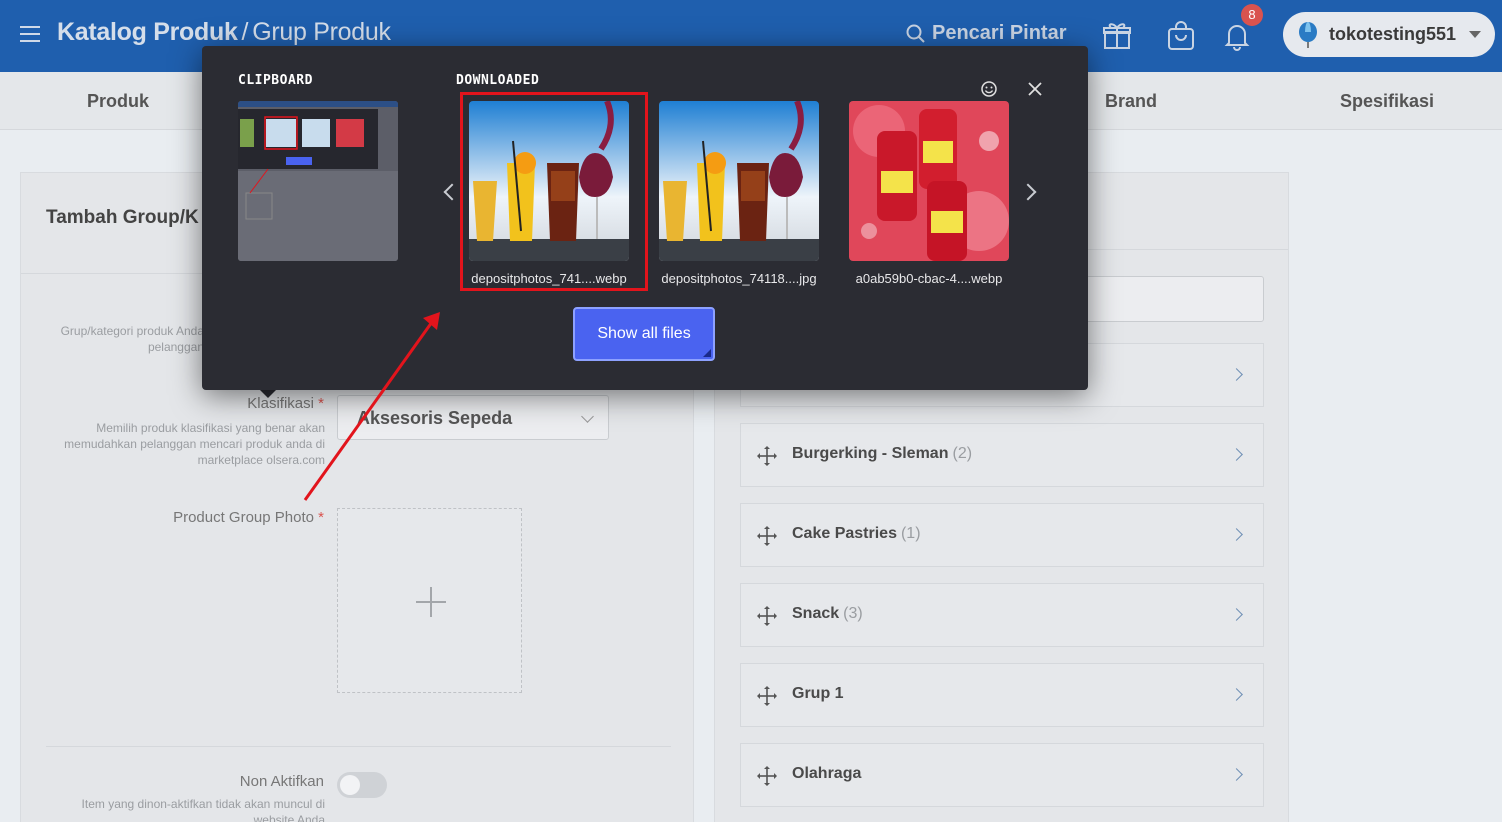 The image size is (1502, 822). I want to click on group-name: Snack (3), so click(827, 614).